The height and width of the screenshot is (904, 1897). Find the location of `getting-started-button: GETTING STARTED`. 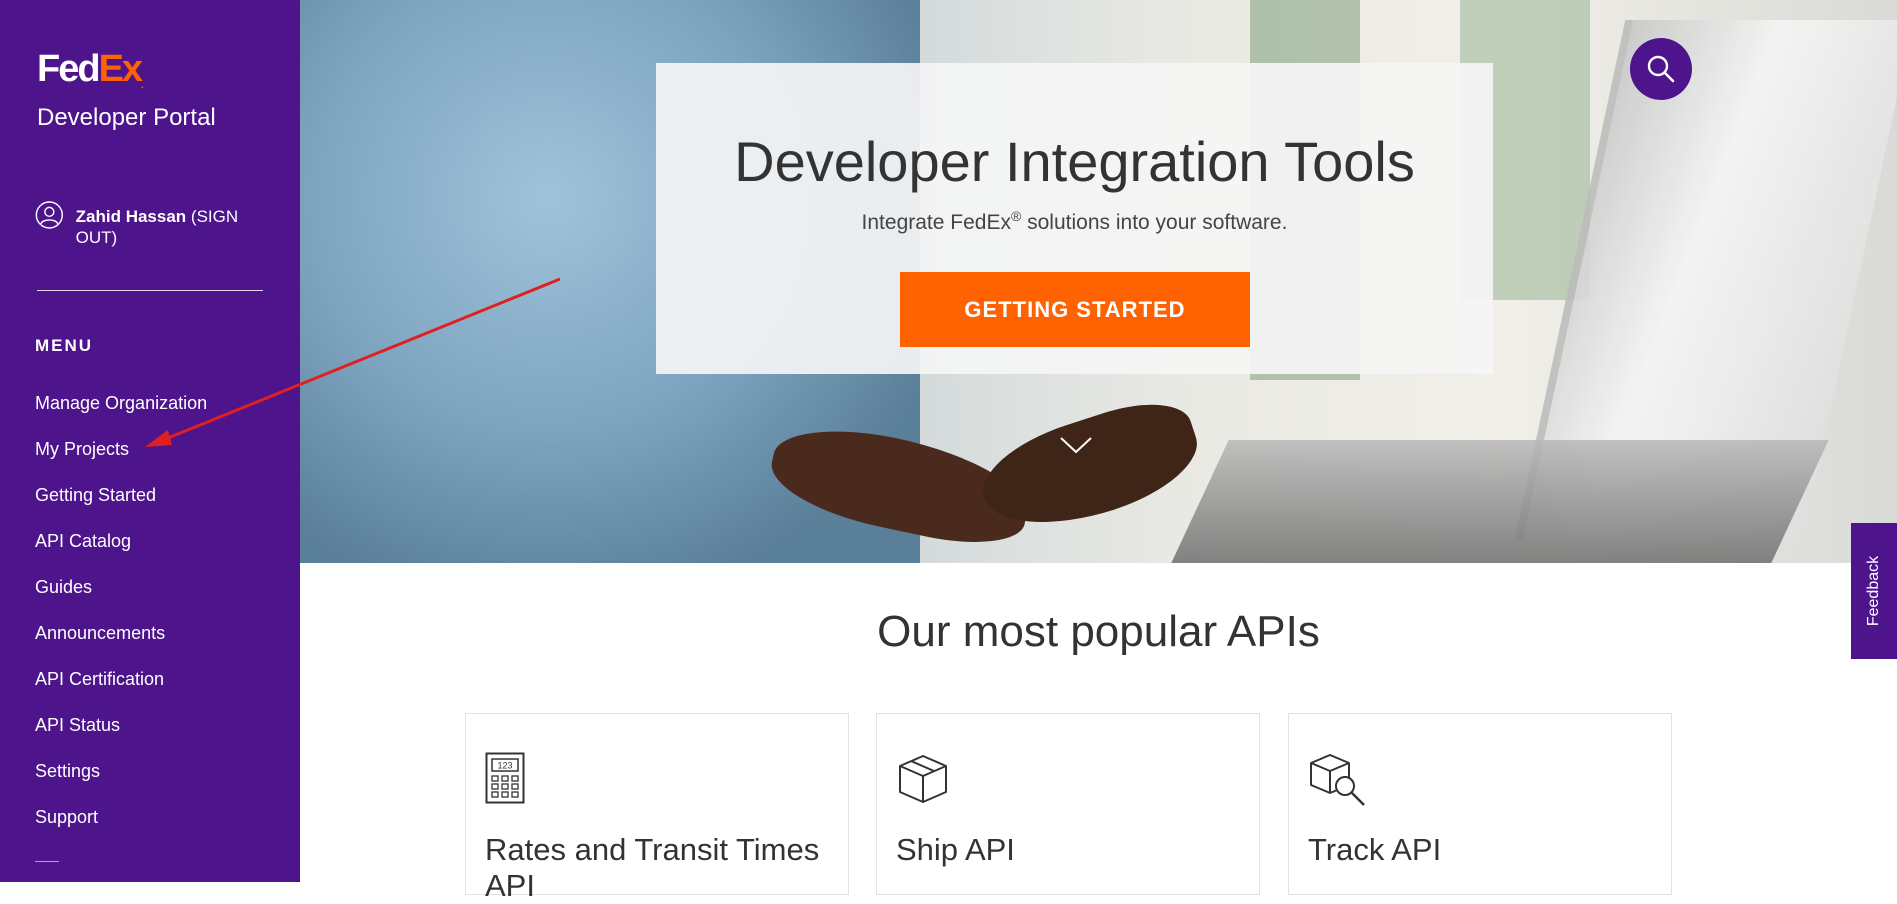

getting-started-button: GETTING STARTED is located at coordinates (1075, 309).